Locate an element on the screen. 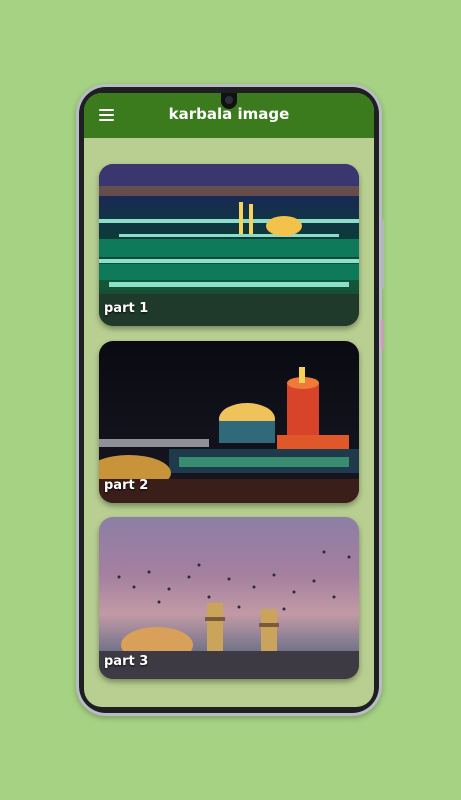 Image resolution: width=461 pixels, height=800 pixels. camera-icon is located at coordinates (229, 101).